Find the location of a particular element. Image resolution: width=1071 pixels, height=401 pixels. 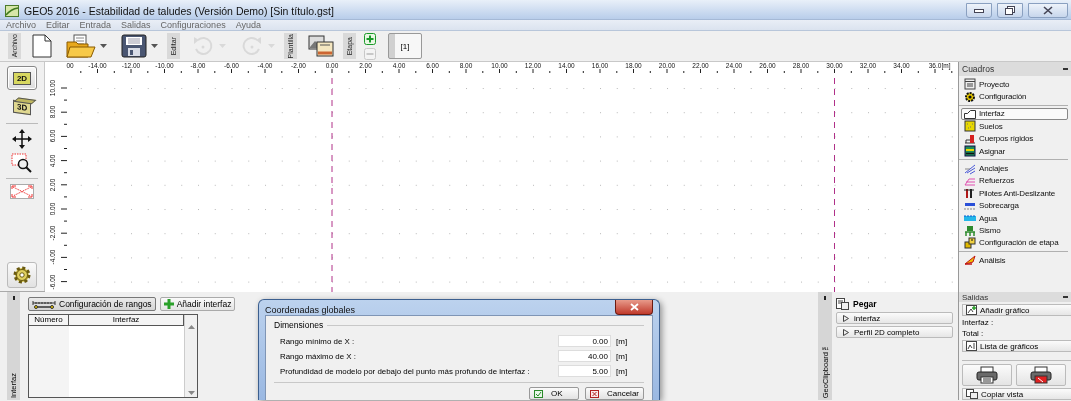

minimize-button is located at coordinates (979, 10).